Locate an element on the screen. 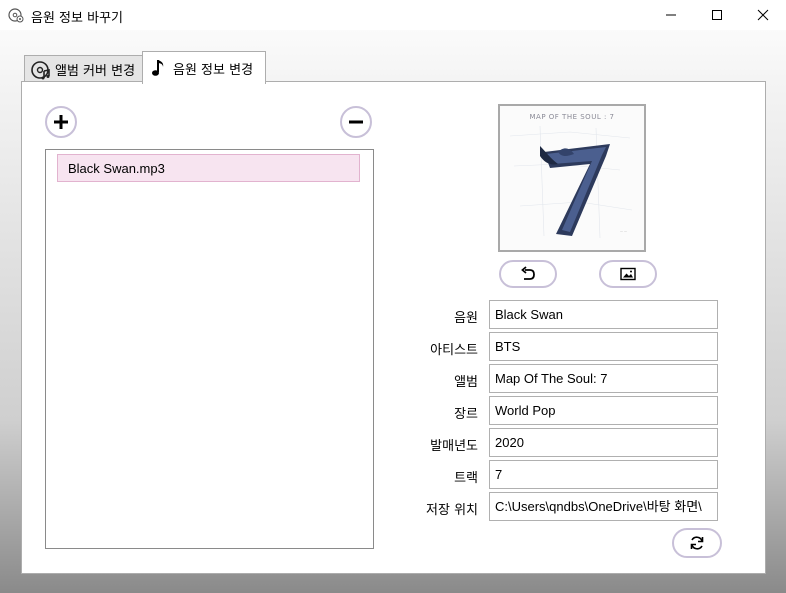 The height and width of the screenshot is (593, 786). maximize-button is located at coordinates (717, 15).